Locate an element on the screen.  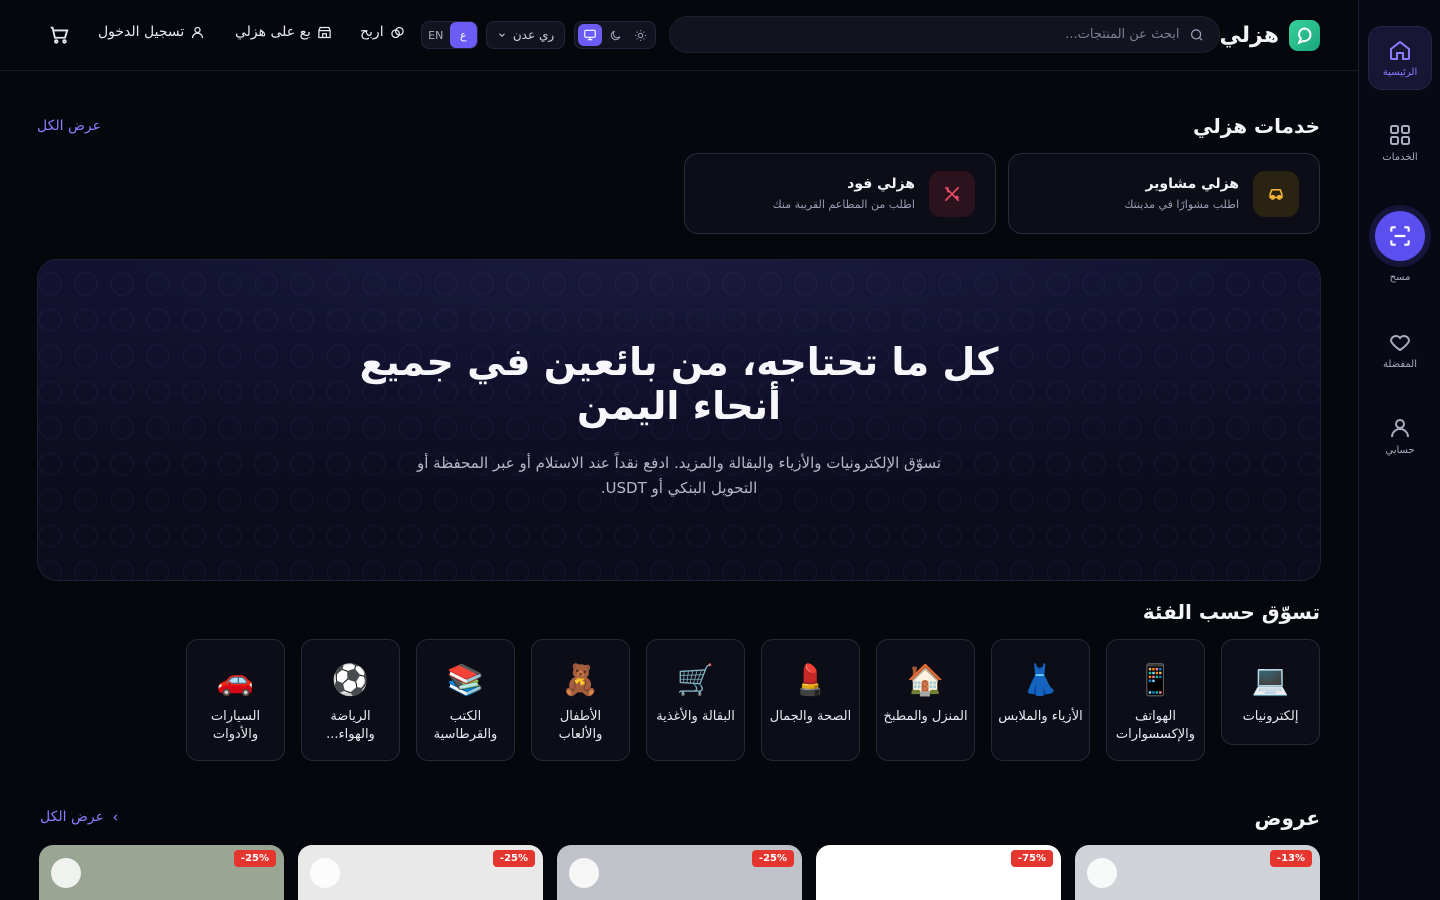
rail-favorites: المفضلة is located at coordinates (1400, 350).